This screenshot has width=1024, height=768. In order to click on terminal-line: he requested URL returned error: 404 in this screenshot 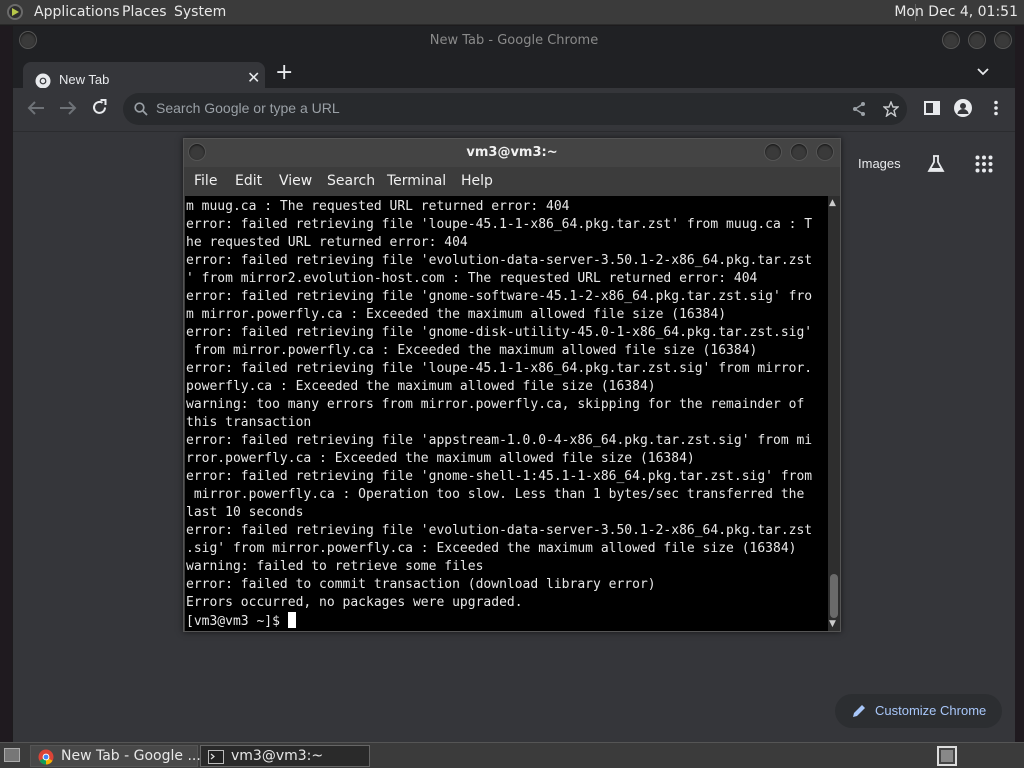, I will do `click(327, 242)`.